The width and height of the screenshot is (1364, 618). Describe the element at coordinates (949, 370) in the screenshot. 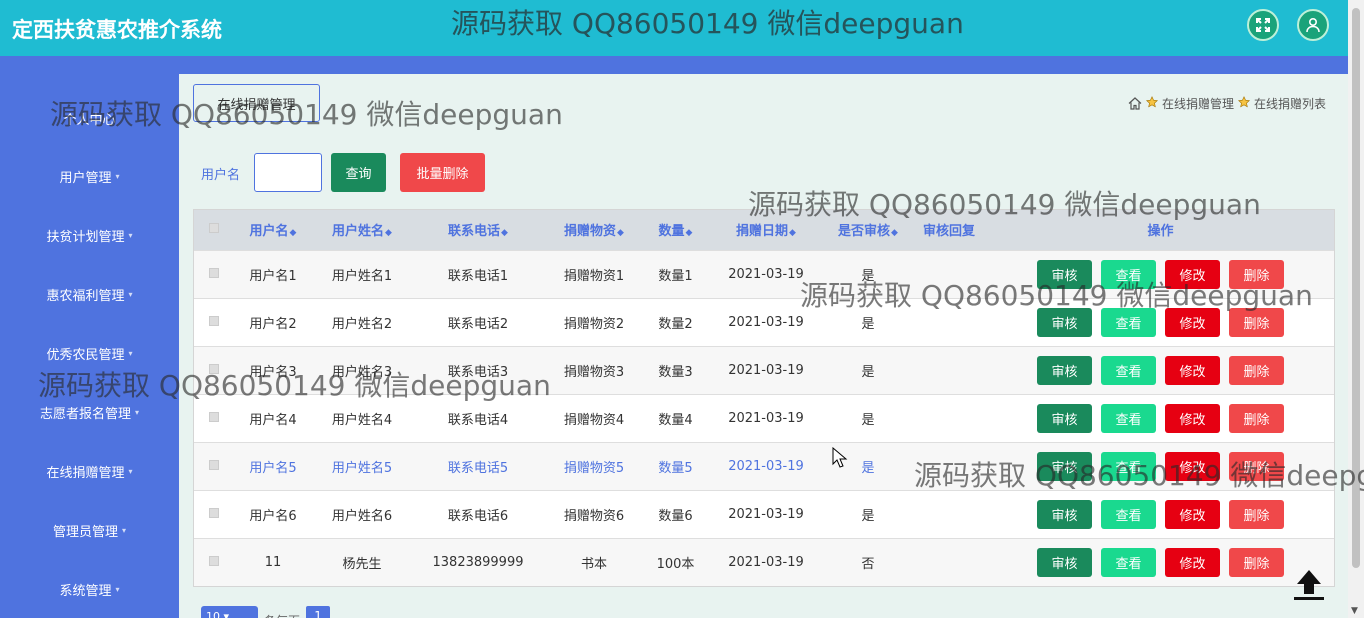

I see `cell-reply` at that location.